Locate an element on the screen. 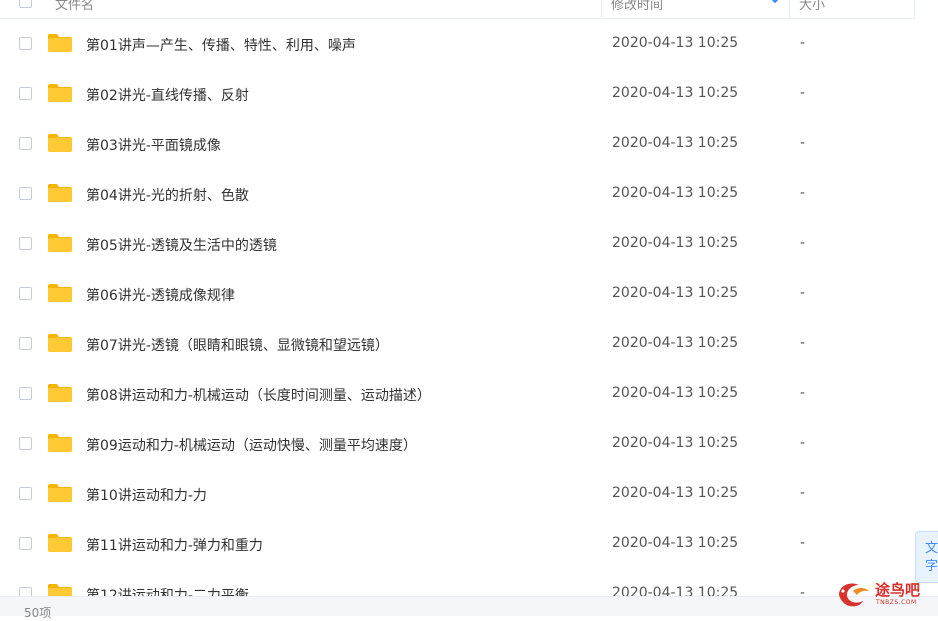 This screenshot has width=938, height=621. file-name: 第06讲光-透镜成像规律 is located at coordinates (160, 295).